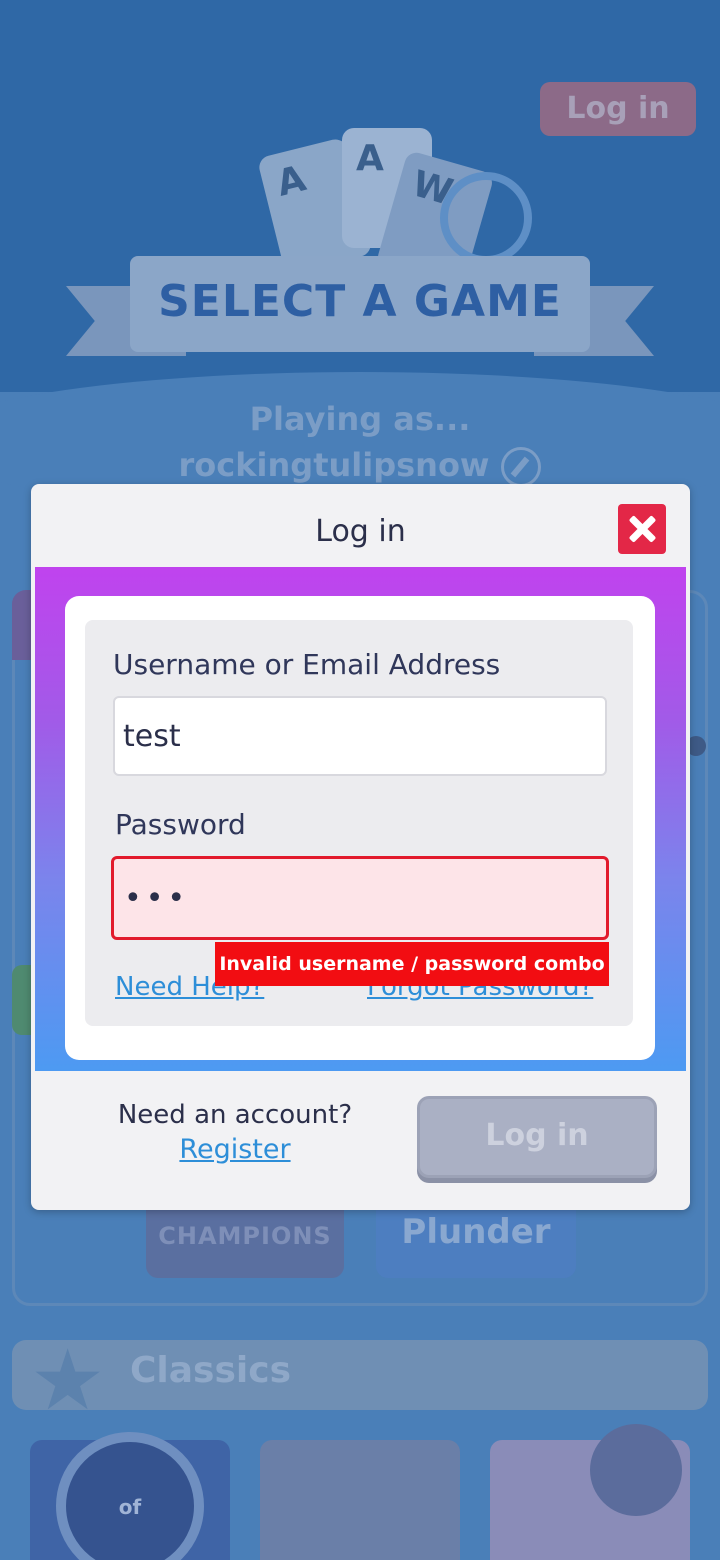 The image size is (720, 1560). I want to click on username-display: rockingtulipsnow, so click(360, 466).